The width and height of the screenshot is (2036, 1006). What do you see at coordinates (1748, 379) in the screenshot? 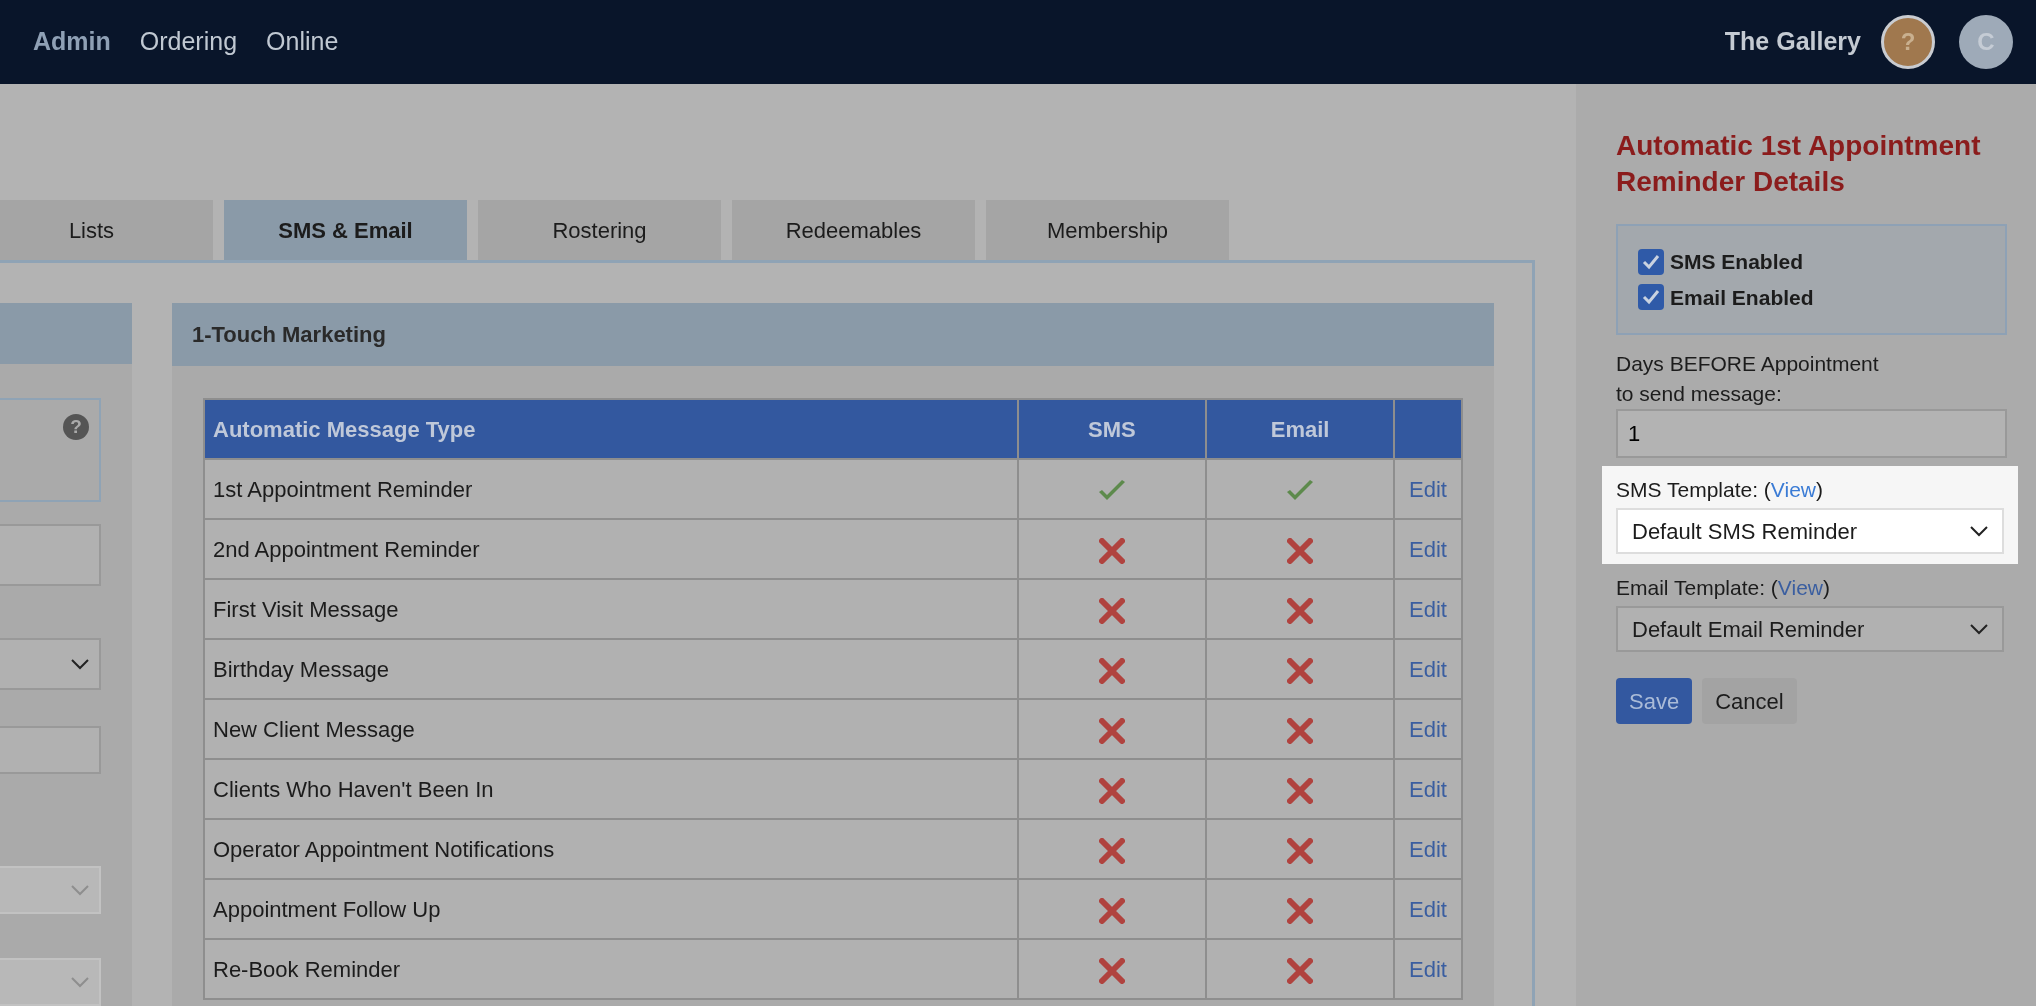
I see `field-label: Days BEFORE Appointment to send message:` at bounding box center [1748, 379].